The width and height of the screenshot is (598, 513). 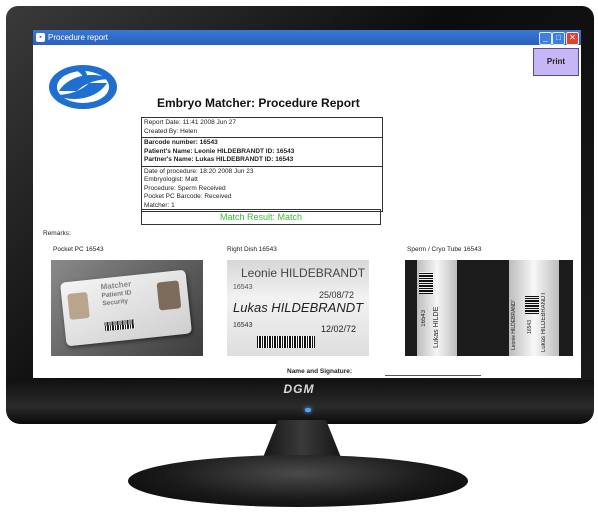 What do you see at coordinates (337, 295) in the screenshot?
I see `dish-date-1: 25/08/72` at bounding box center [337, 295].